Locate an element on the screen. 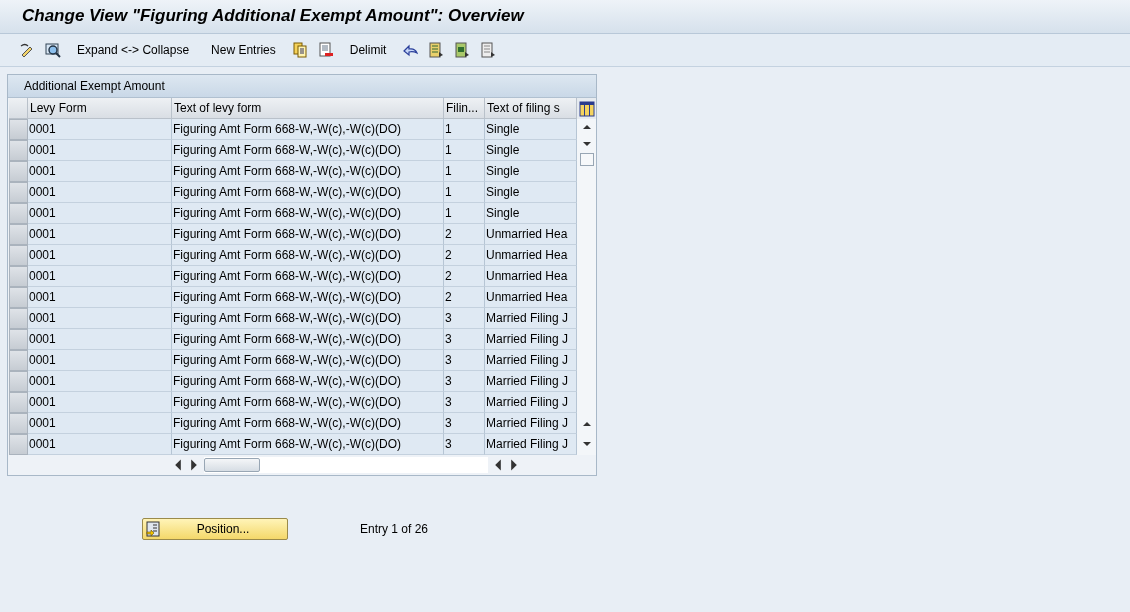 This screenshot has width=1130, height=612. column-header: Text of levy form is located at coordinates (308, 108).